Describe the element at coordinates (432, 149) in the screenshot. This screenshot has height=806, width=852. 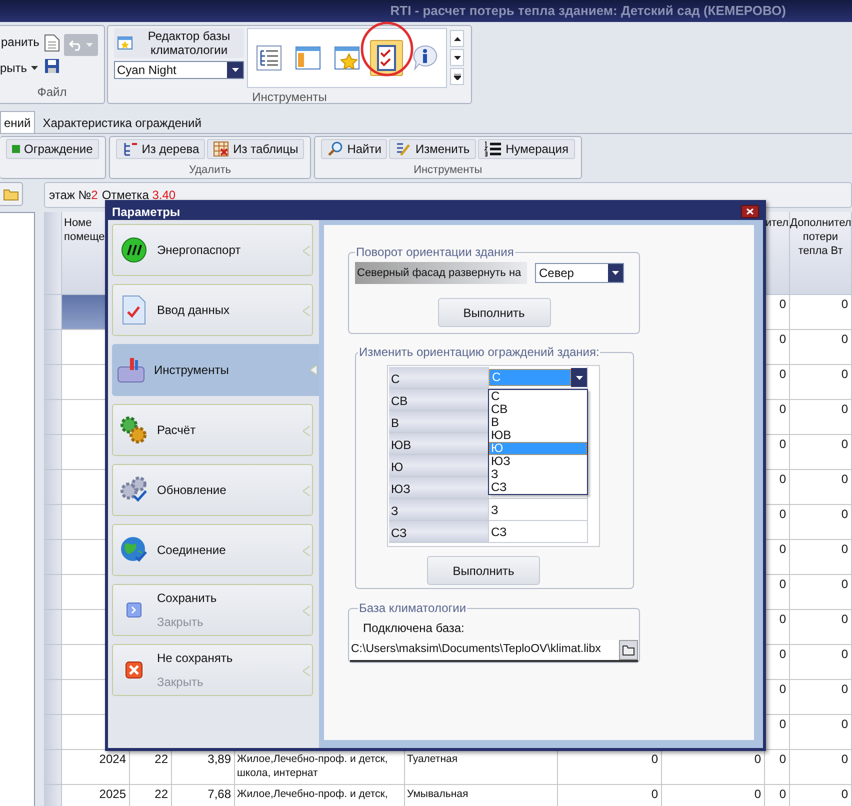
I see `toolbar-button: Изменить` at that location.